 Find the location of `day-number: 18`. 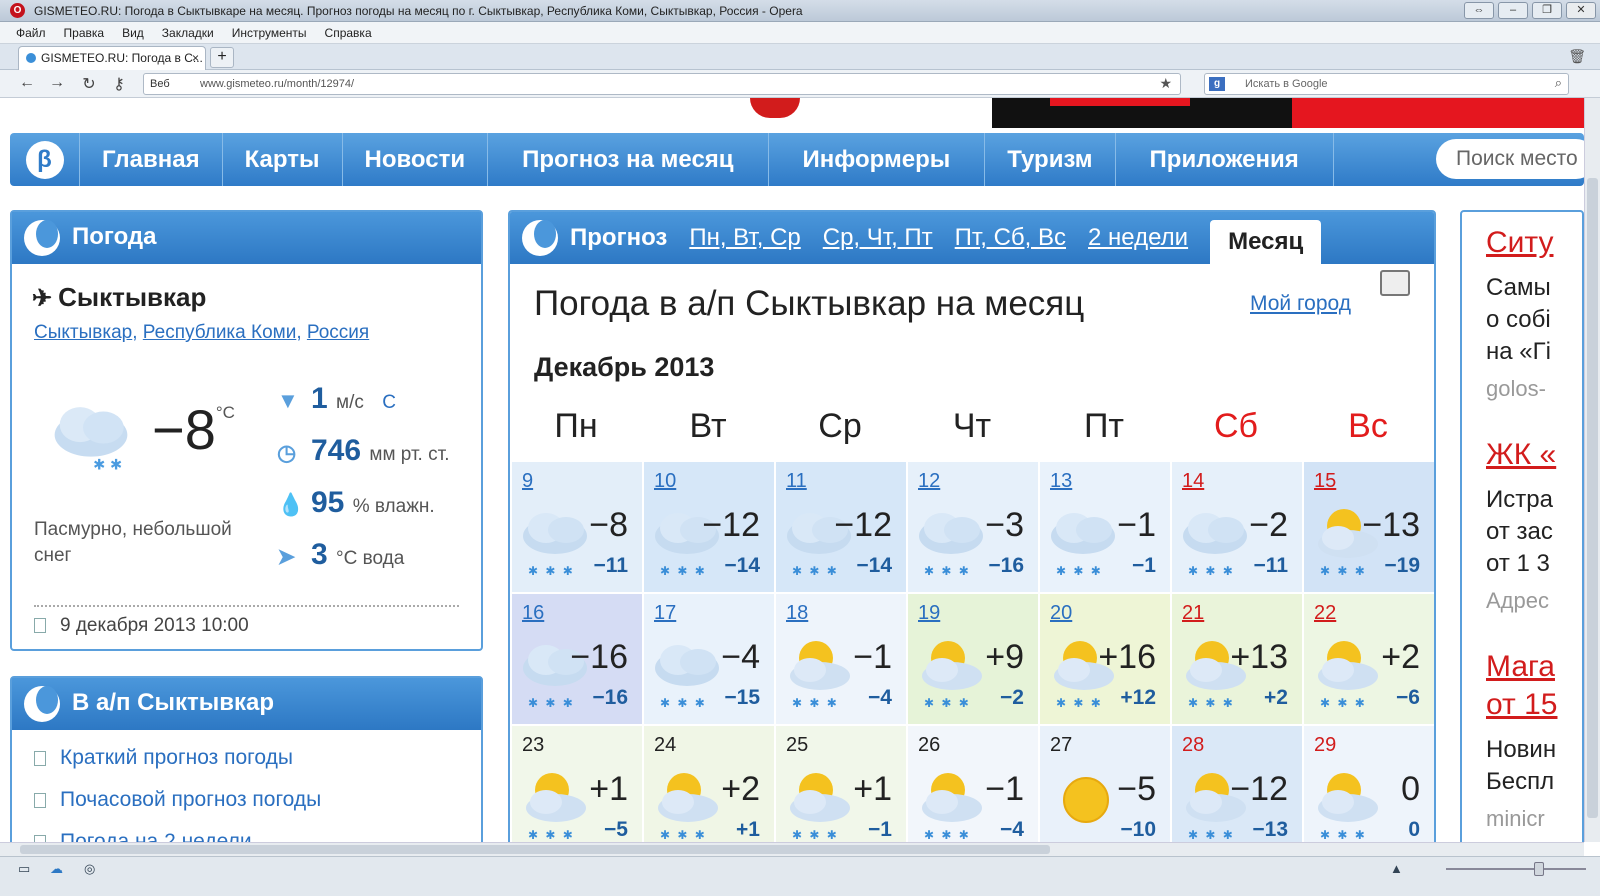

day-number: 18 is located at coordinates (797, 613).